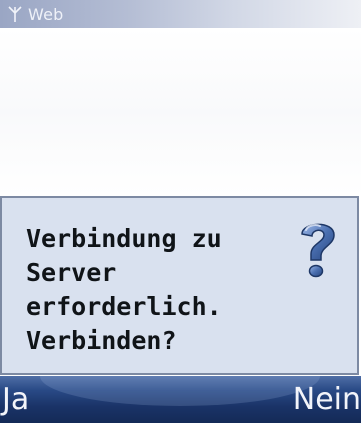 The image size is (361, 423). What do you see at coordinates (15, 400) in the screenshot?
I see `yes-softkey: Ja` at bounding box center [15, 400].